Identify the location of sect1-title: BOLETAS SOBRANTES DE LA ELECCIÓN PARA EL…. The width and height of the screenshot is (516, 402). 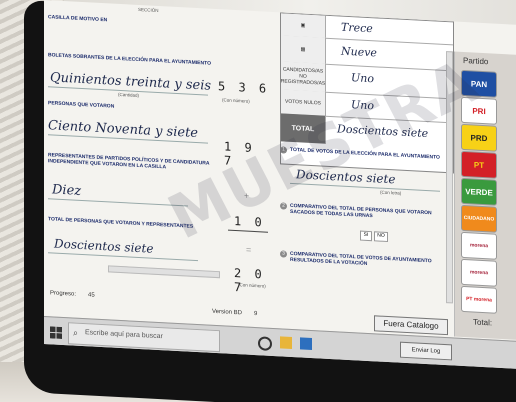
(129, 59).